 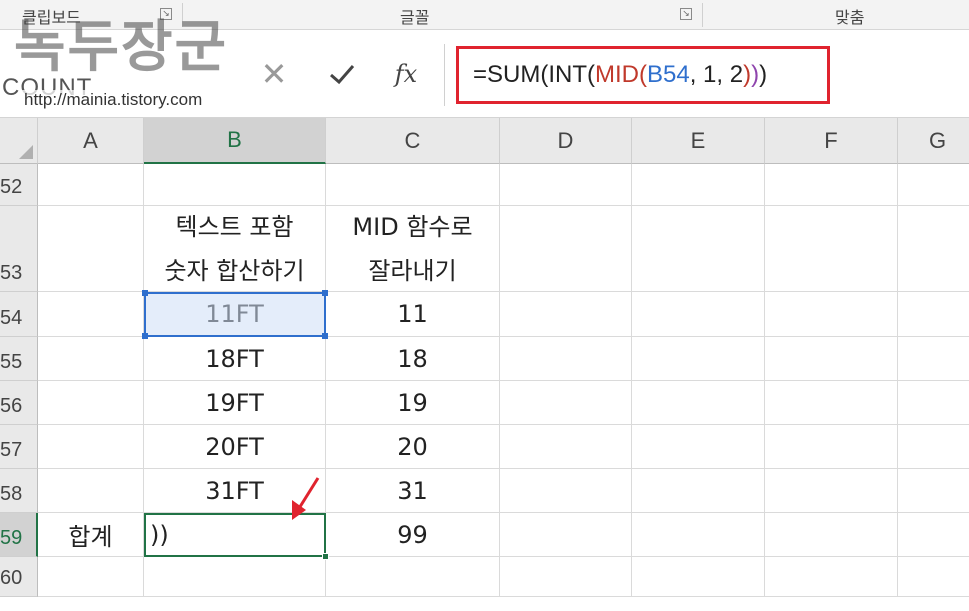 I want to click on annotation-arrow-icon, so click(x=306, y=498).